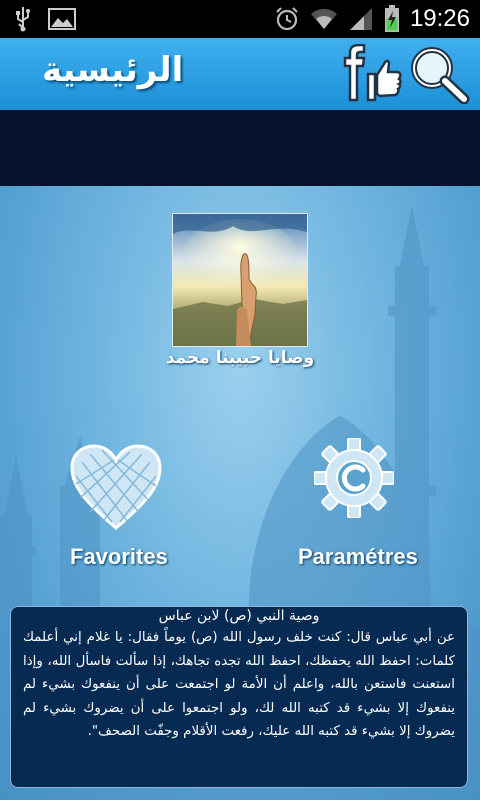 The height and width of the screenshot is (800, 480). What do you see at coordinates (119, 557) in the screenshot?
I see `favorites-label: Favorites` at bounding box center [119, 557].